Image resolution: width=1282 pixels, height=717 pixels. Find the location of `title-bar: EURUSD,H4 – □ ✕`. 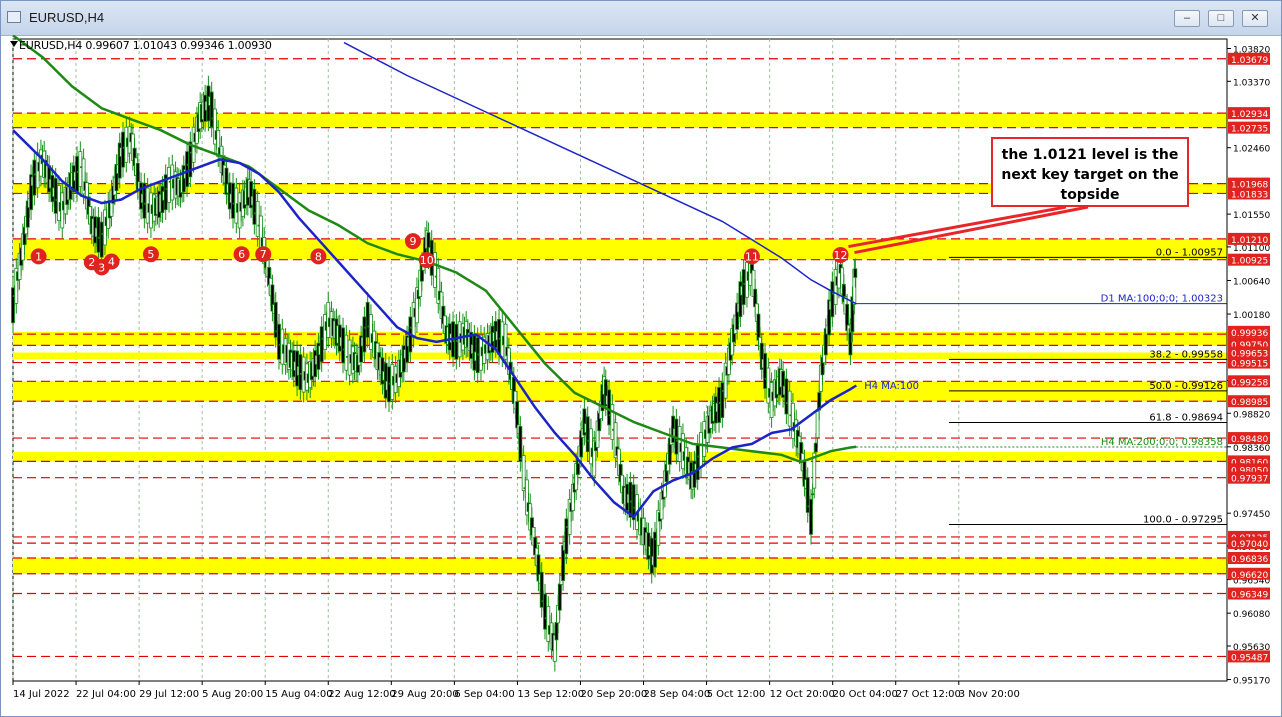

title-bar: EURUSD,H4 – □ ✕ is located at coordinates (641, 18).